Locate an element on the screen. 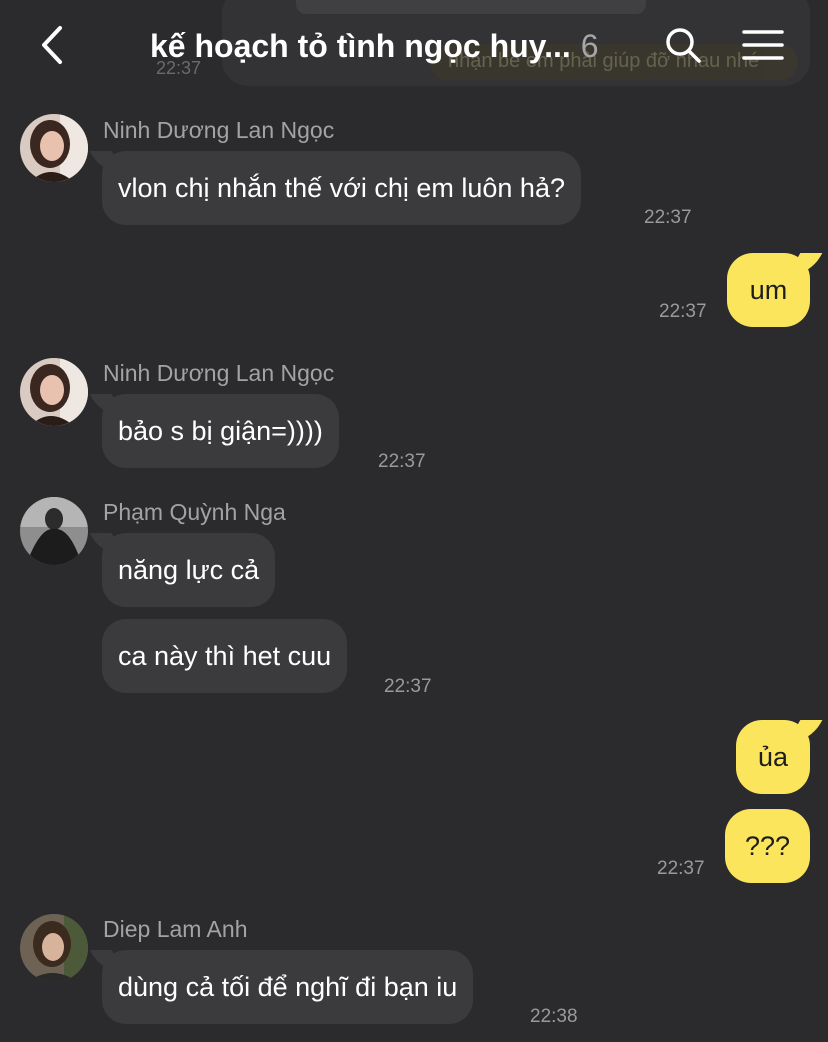  search-icon is located at coordinates (683, 45).